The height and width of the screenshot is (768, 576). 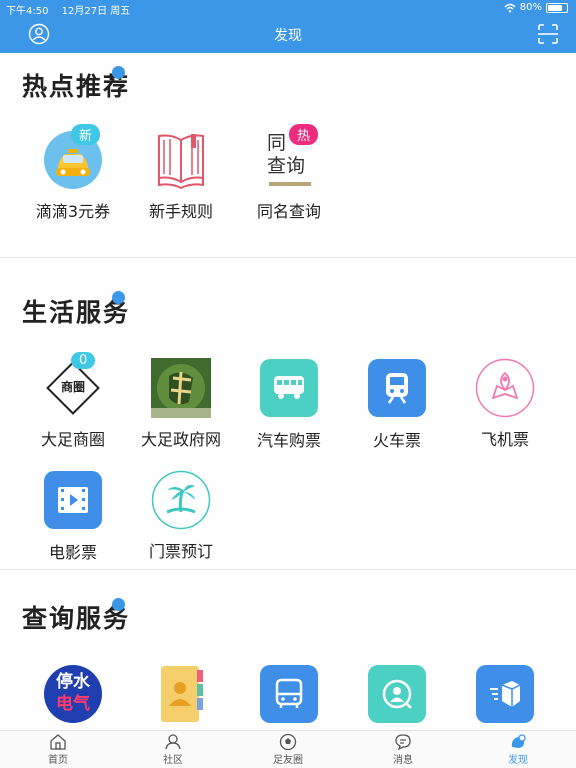 I want to click on business-district-icon-text: 商圈, so click(x=72, y=387).